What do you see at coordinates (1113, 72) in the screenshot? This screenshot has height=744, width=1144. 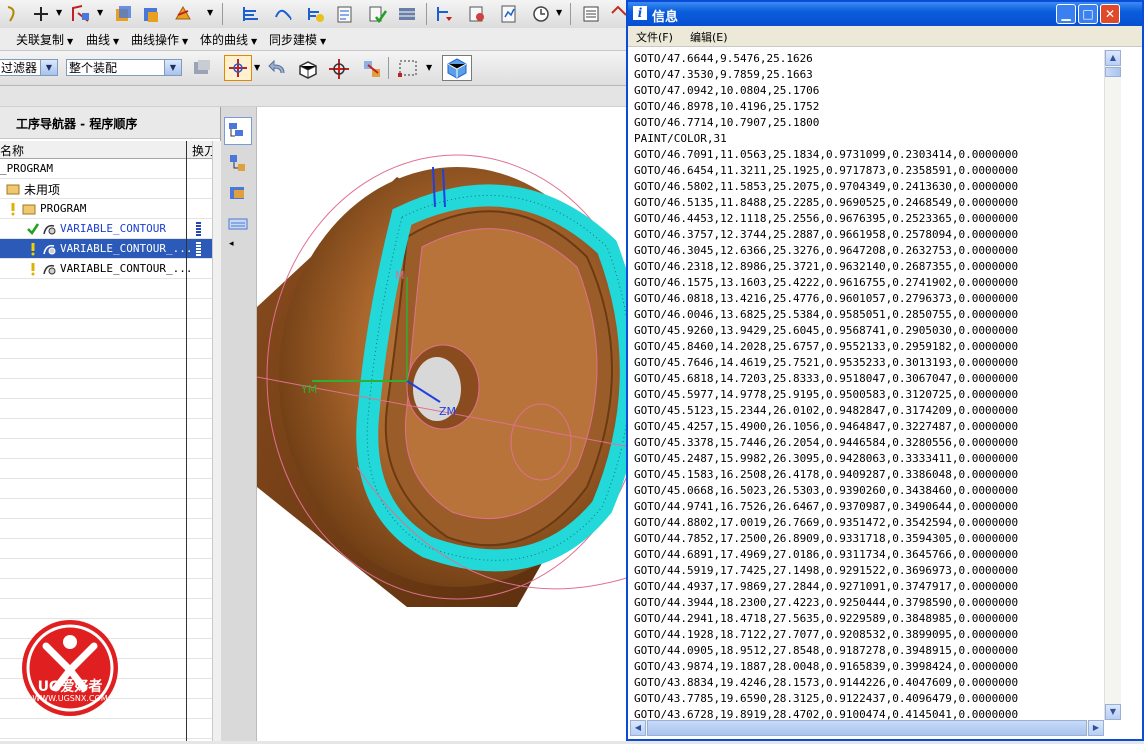 I see `scroll-thumb` at bounding box center [1113, 72].